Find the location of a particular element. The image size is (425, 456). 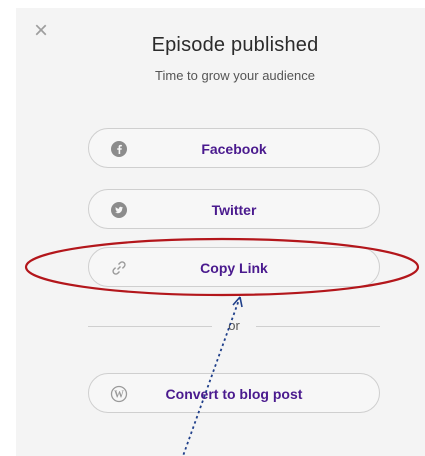

convert-blog-post-button: W Convert to blog post is located at coordinates (234, 393).